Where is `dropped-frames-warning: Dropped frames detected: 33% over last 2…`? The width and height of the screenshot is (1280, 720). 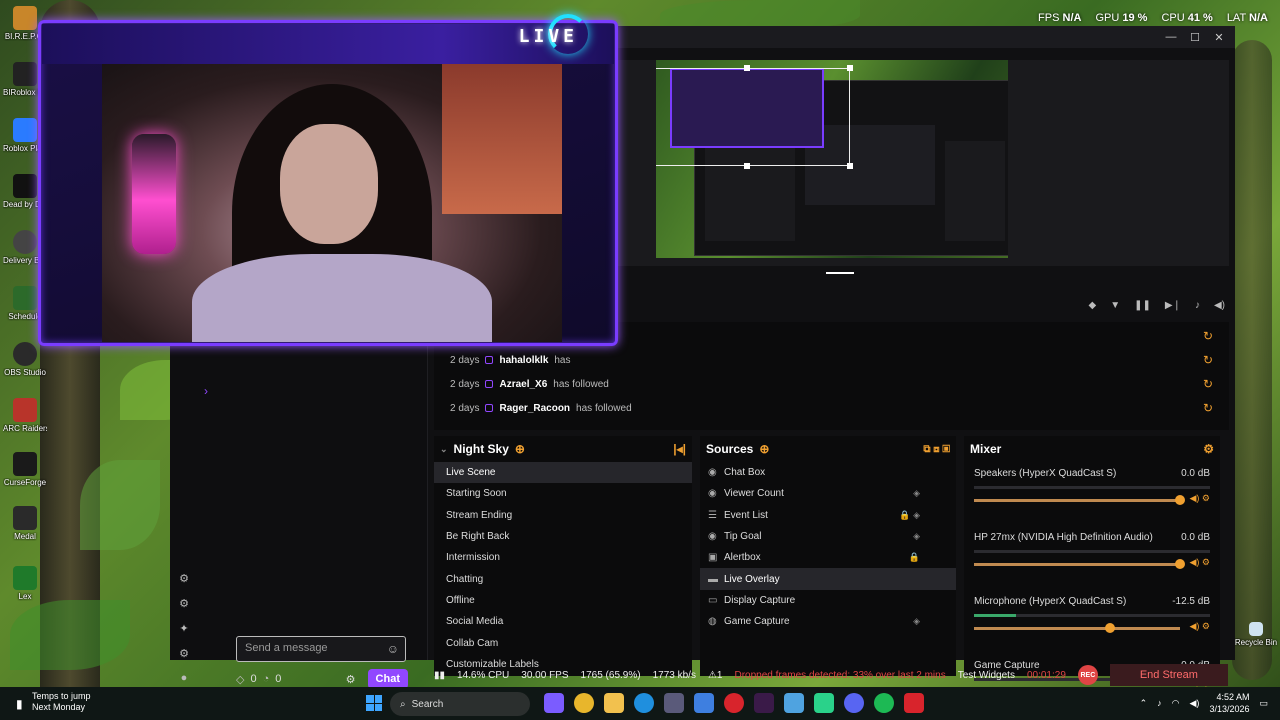
dropped-frames-warning: Dropped frames detected: 33% over last 2… is located at coordinates (839, 675).